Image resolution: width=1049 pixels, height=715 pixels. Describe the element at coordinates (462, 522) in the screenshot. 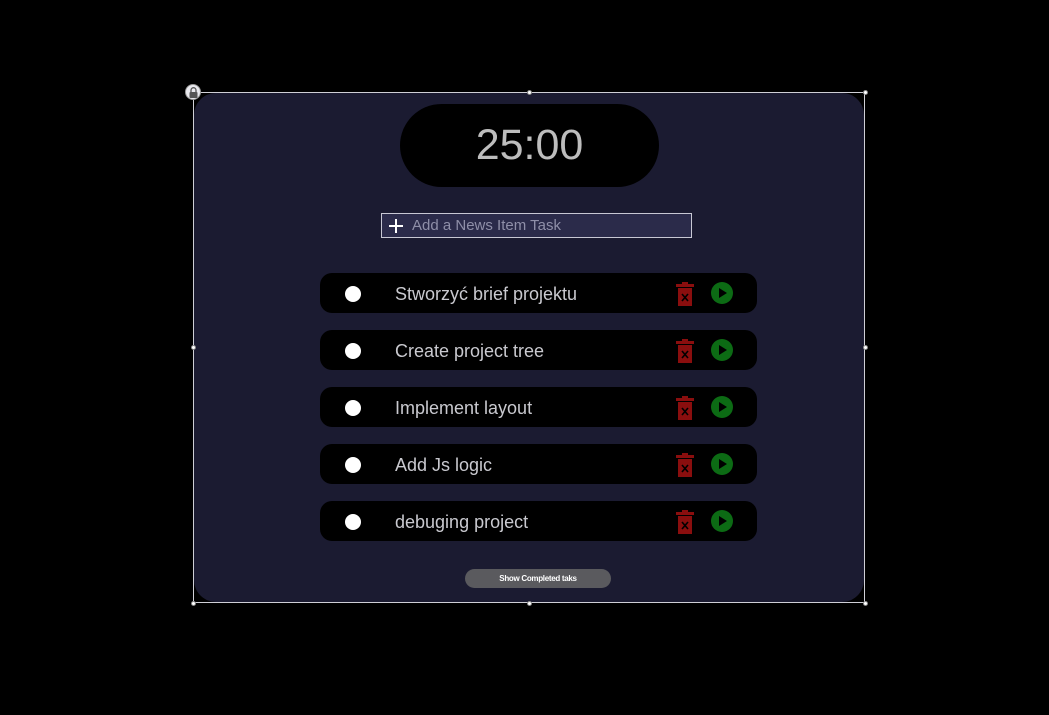

I see `task-label: debuging project` at that location.